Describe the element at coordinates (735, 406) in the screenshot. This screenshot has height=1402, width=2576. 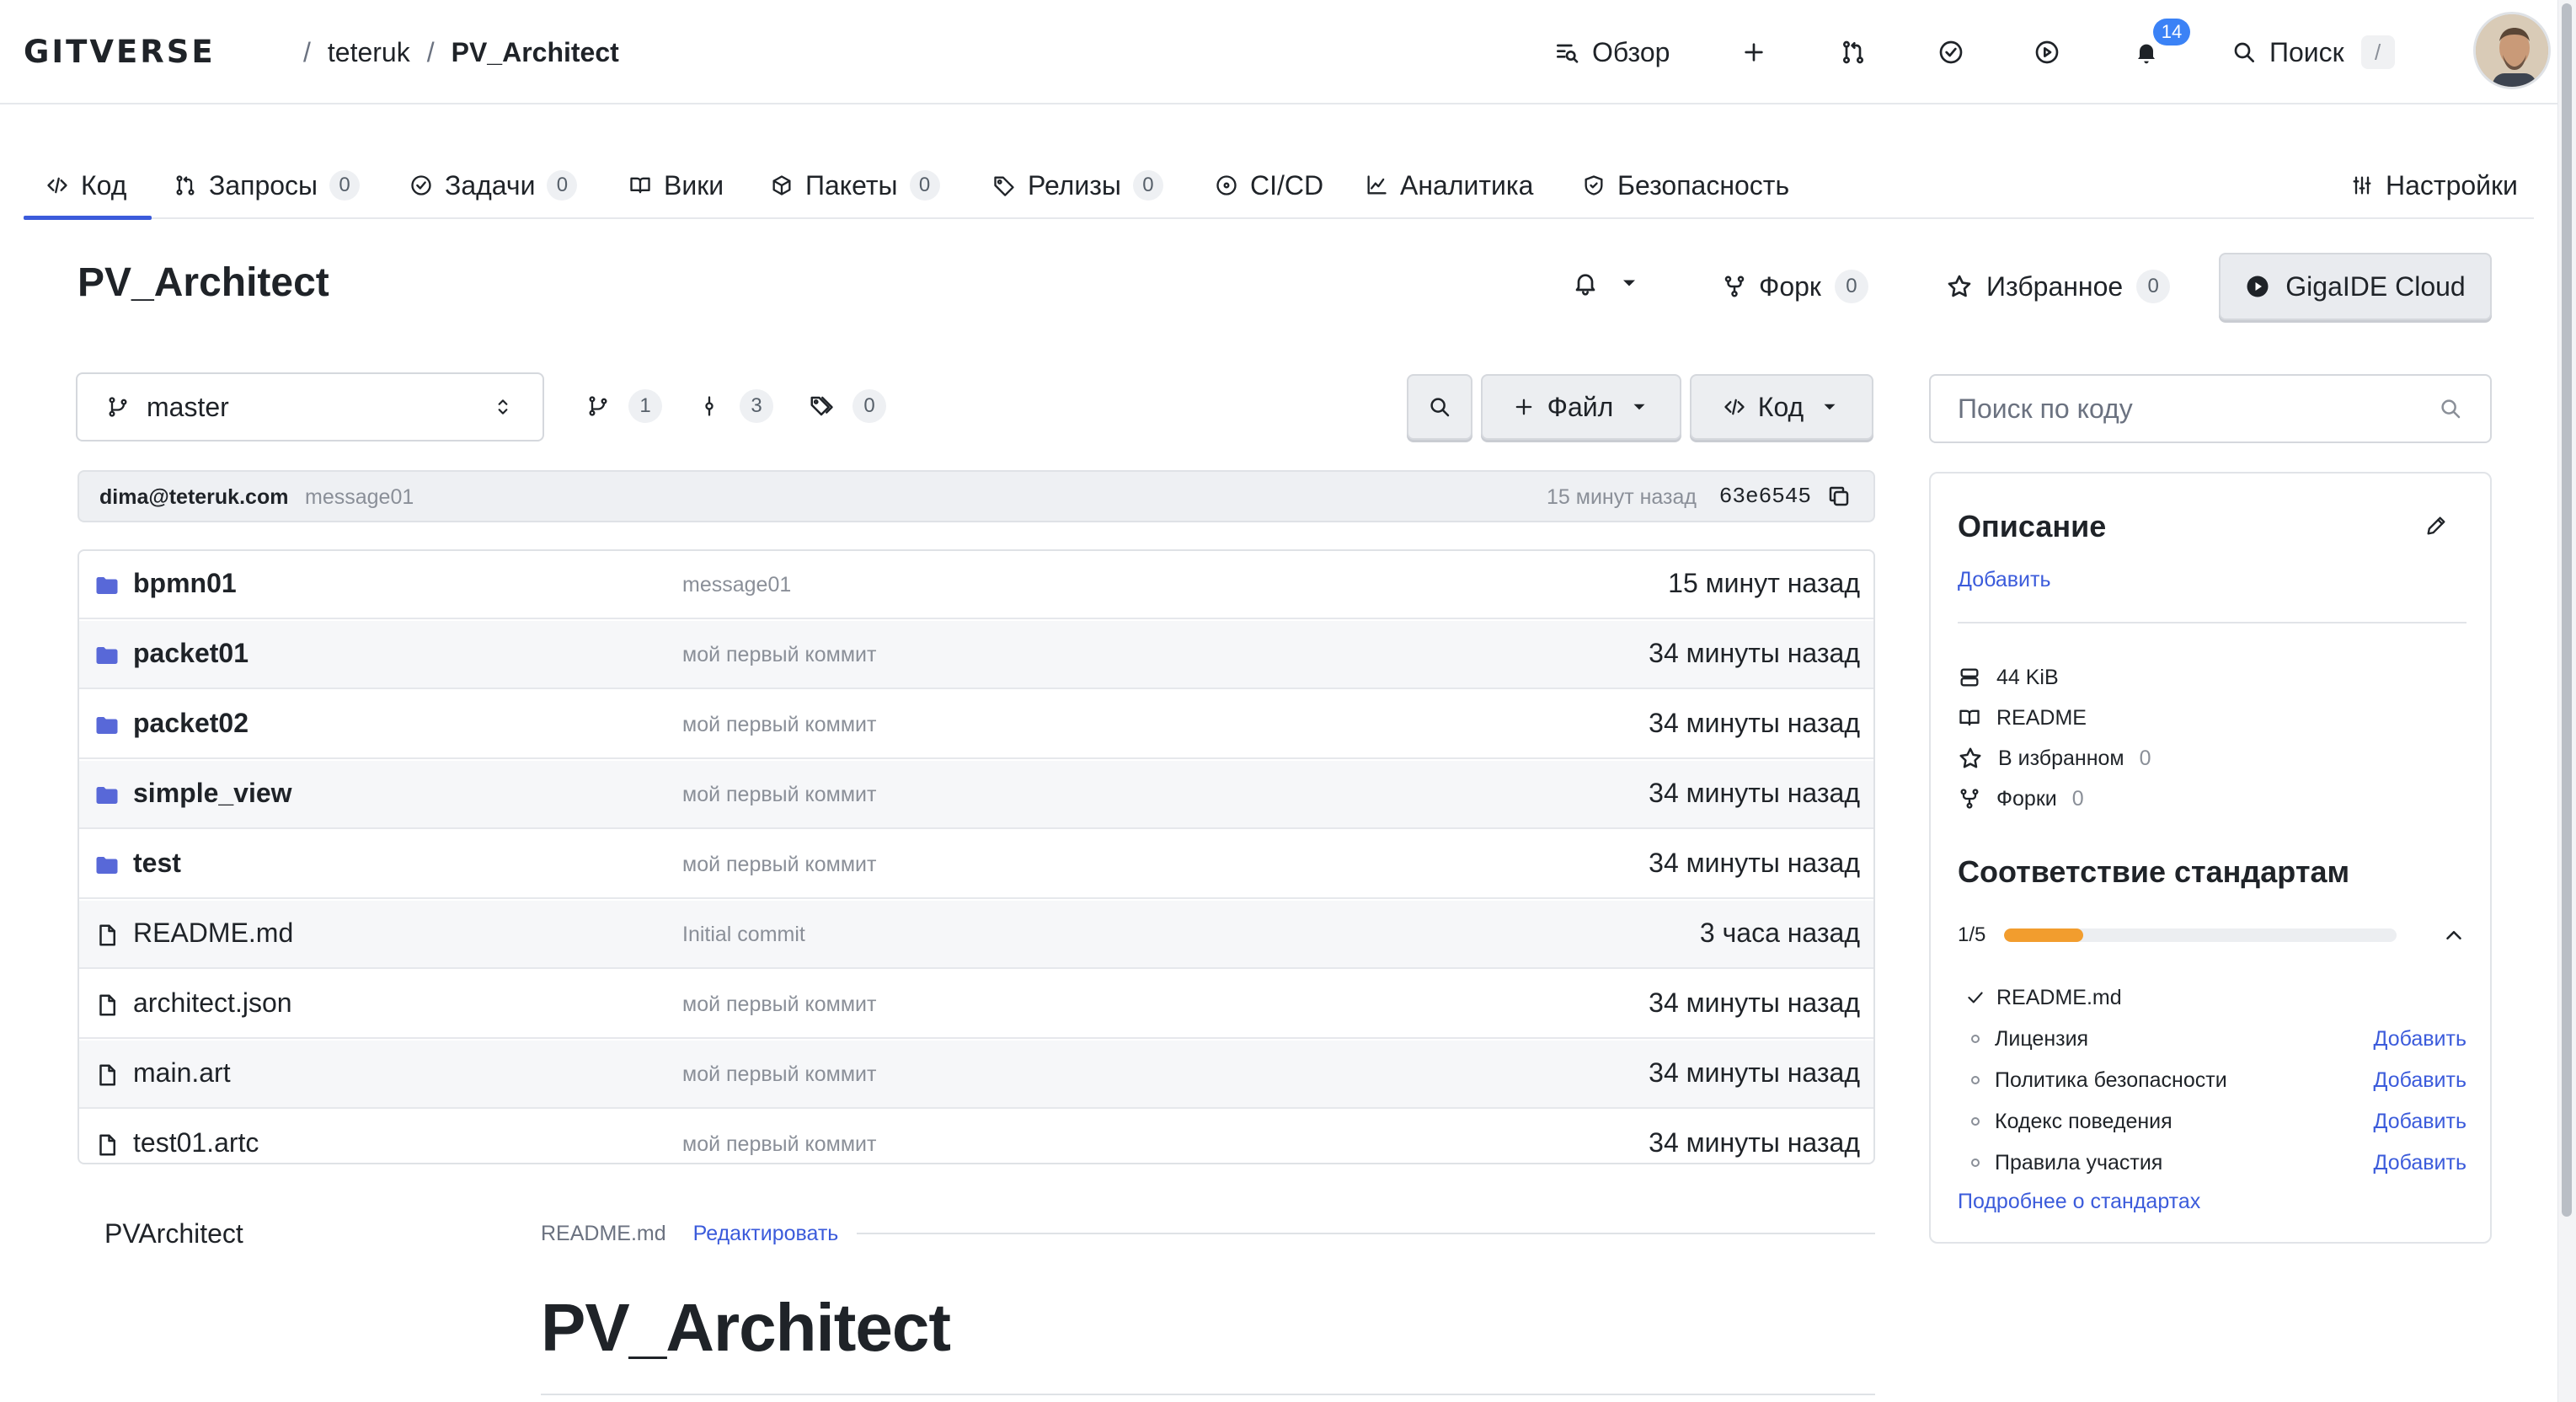
I see `commits-link: 3` at that location.